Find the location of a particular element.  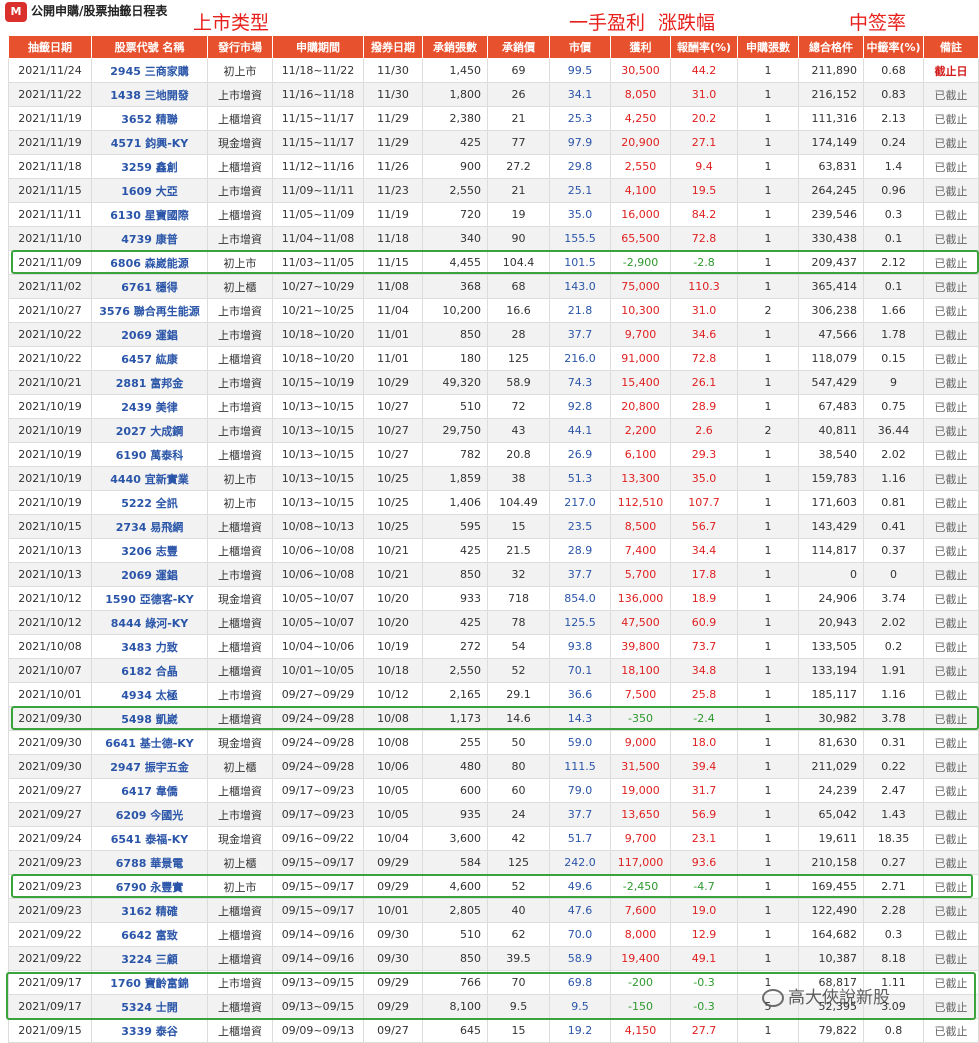

draw-date: 2021/10/15 is located at coordinates (50, 526).